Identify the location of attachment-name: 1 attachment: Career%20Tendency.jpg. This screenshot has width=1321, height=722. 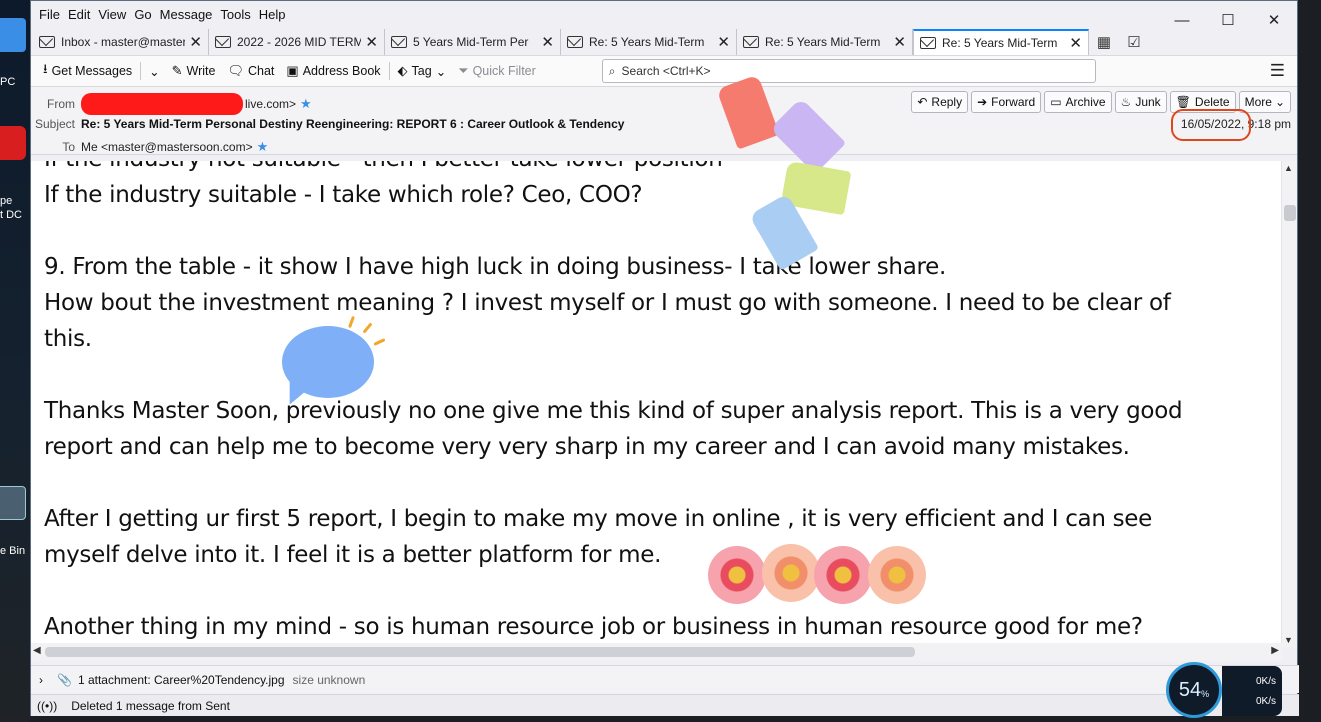
(181, 680).